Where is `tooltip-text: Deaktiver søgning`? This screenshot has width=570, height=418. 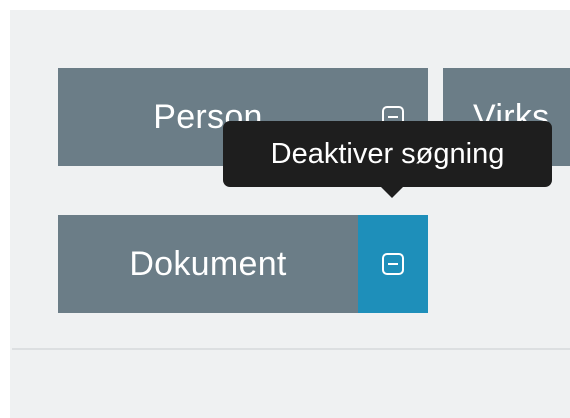 tooltip-text: Deaktiver søgning is located at coordinates (387, 153).